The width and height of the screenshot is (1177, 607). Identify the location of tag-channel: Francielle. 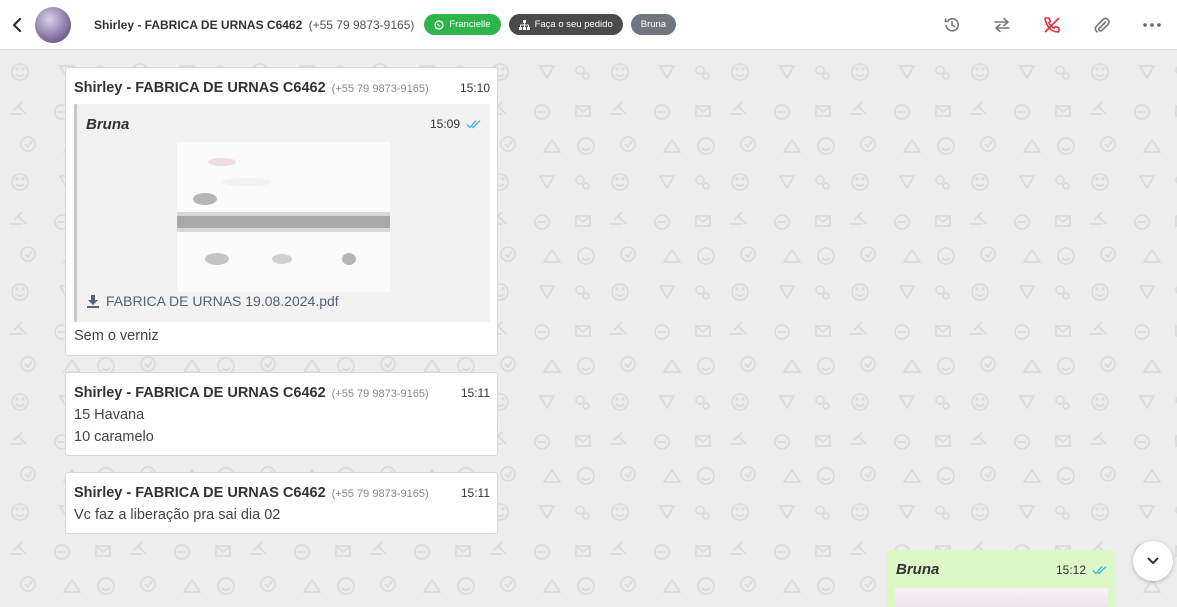
(462, 24).